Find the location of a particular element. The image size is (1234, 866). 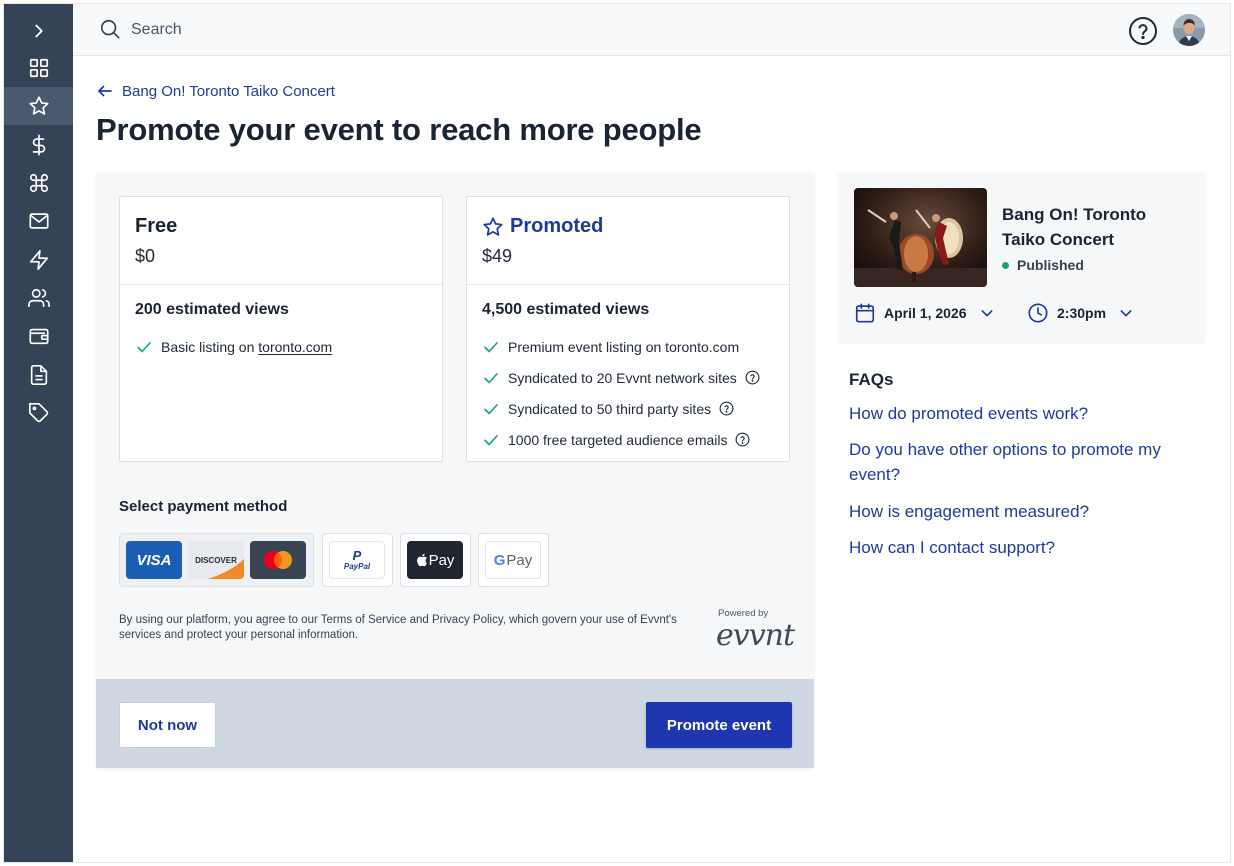

feature-text: Basic listing on is located at coordinates (210, 346).